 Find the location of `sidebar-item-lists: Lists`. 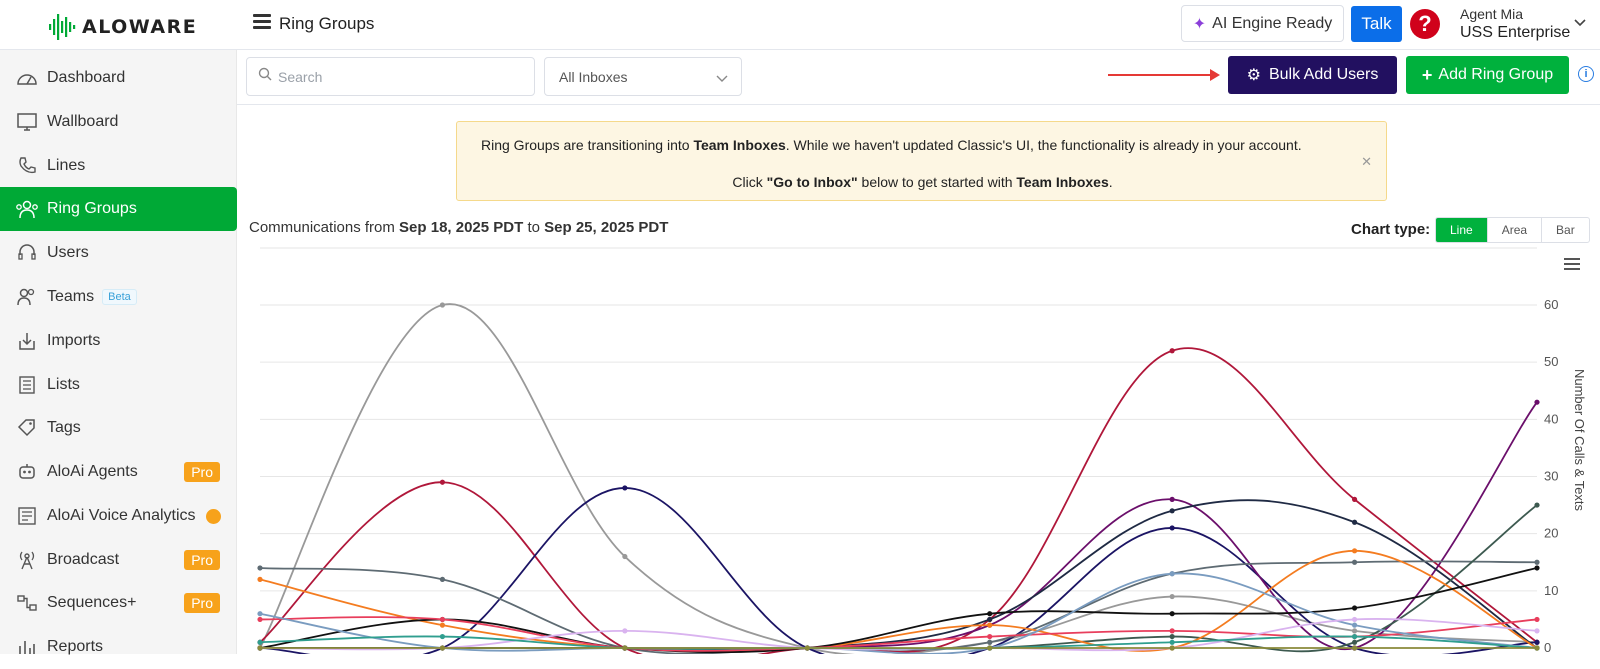

sidebar-item-lists: Lists is located at coordinates (118, 385).